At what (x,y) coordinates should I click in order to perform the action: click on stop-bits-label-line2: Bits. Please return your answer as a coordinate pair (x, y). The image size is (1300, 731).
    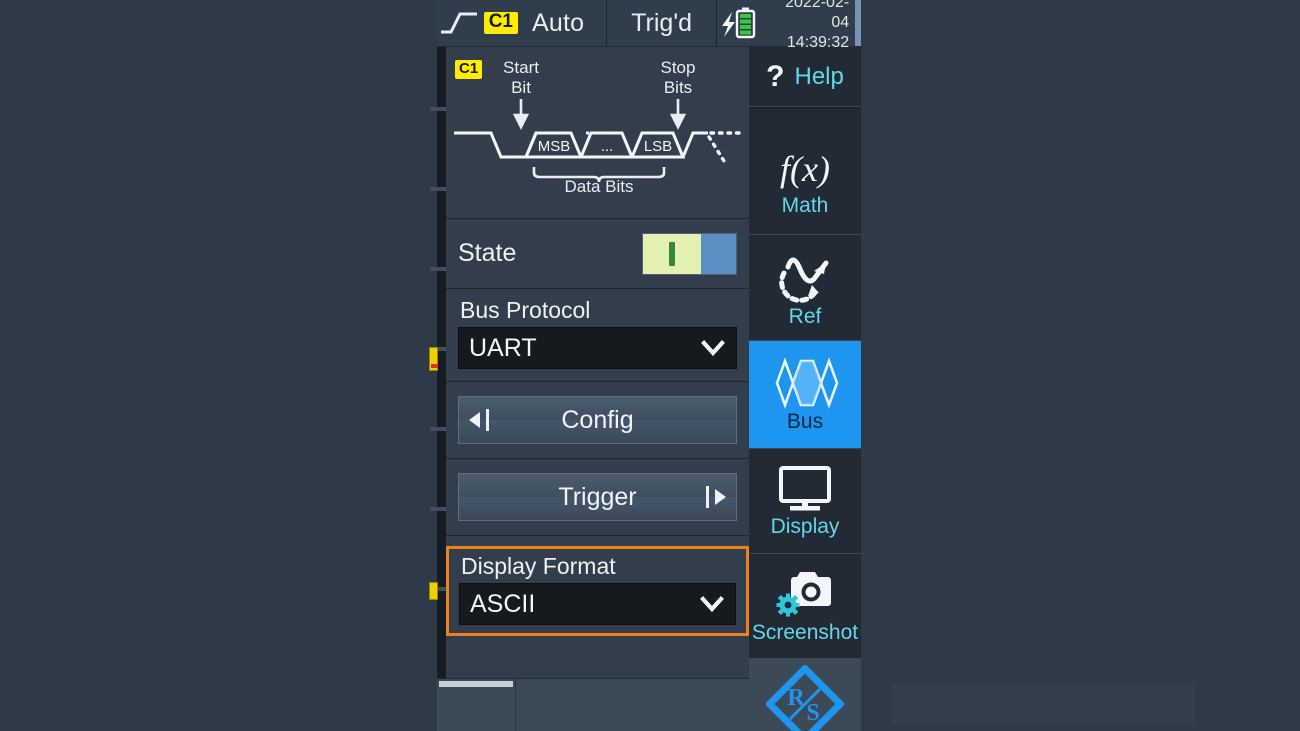
    Looking at the image, I should click on (678, 87).